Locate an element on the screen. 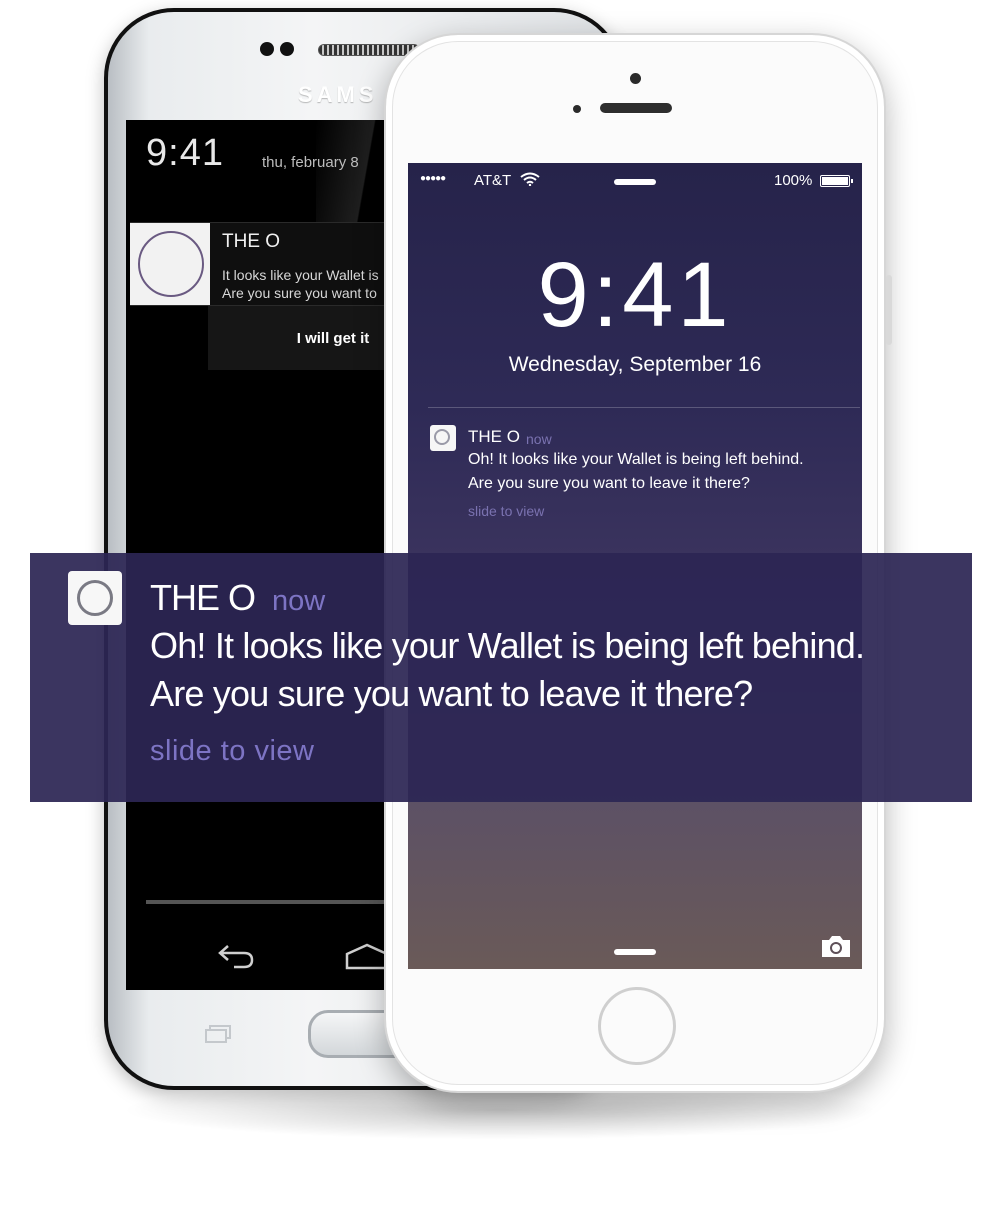 This screenshot has height=1213, width=1000. banner-slide-to-view: slide to view is located at coordinates (232, 751).